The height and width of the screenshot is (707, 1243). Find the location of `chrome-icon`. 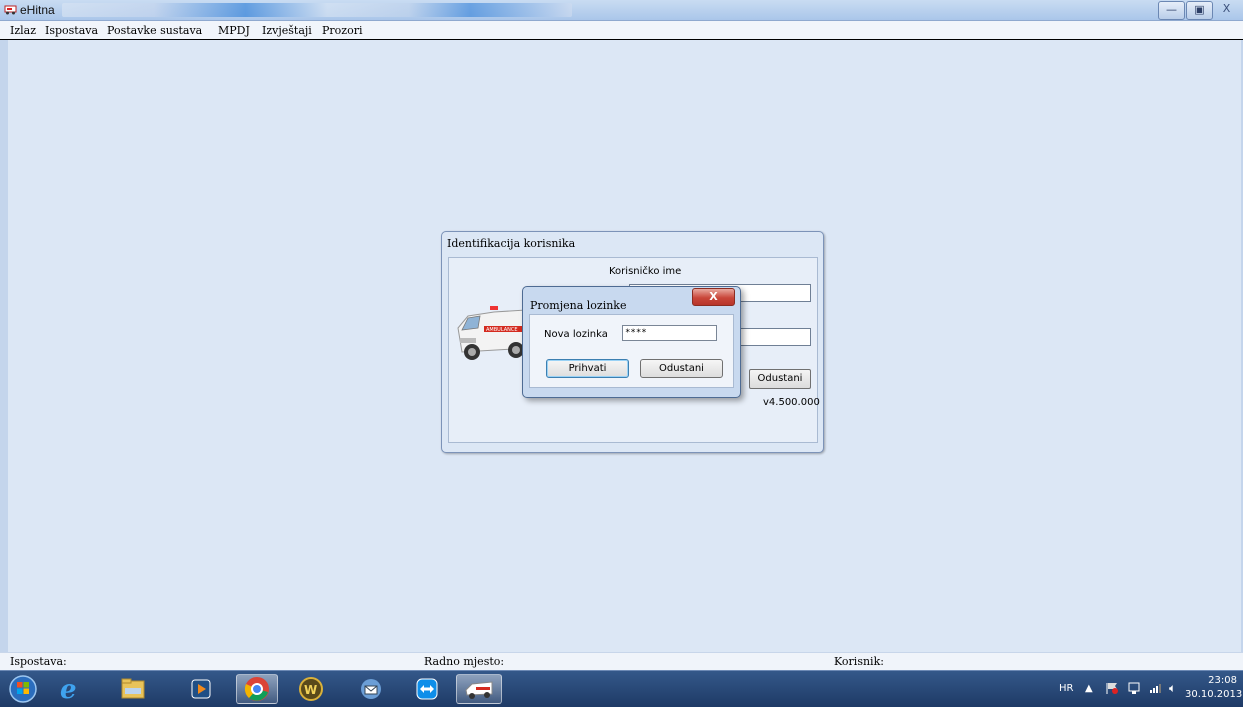

chrome-icon is located at coordinates (256, 689).